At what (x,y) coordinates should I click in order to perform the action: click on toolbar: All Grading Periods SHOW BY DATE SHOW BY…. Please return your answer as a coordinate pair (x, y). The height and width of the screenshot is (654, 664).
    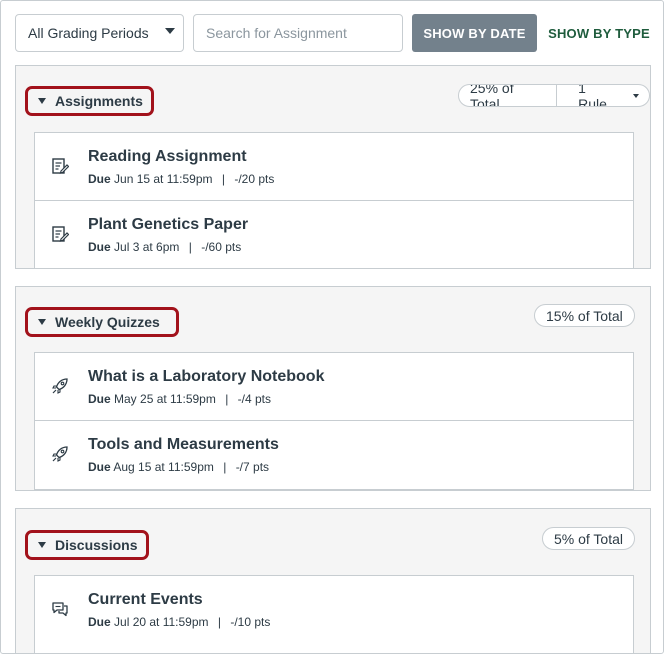
    Looking at the image, I should click on (332, 33).